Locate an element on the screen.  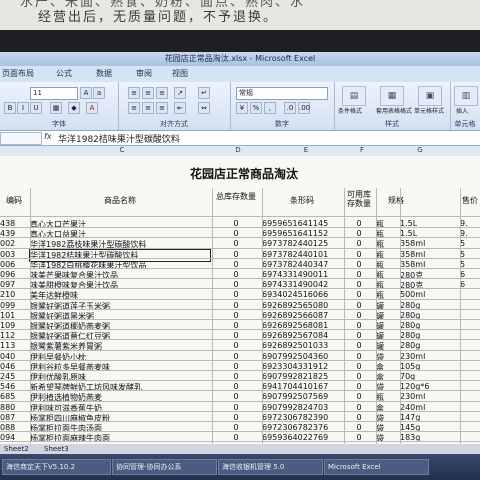
cells-group-label: 单元格 is located at coordinates (465, 124).